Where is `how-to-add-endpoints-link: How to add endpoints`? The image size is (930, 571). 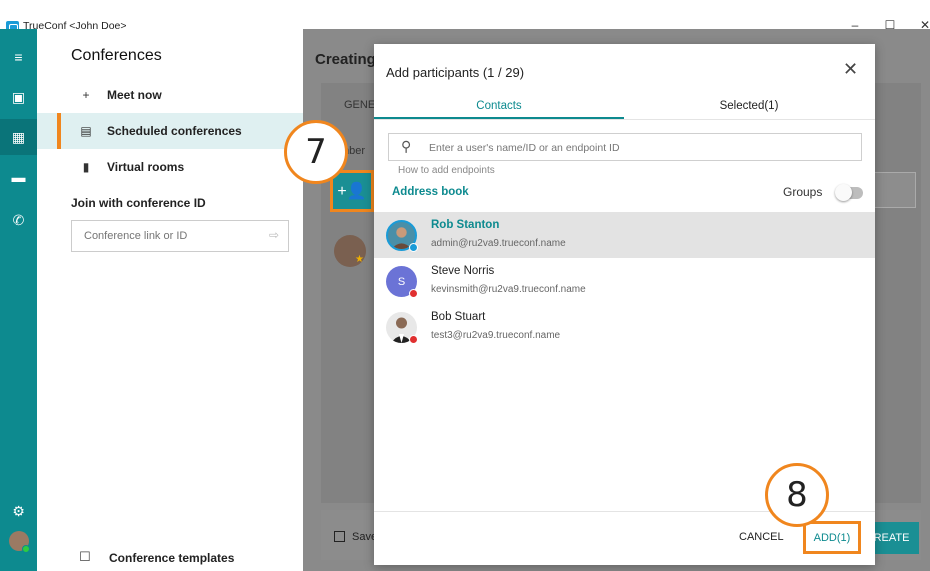
how-to-add-endpoints-link: How to add endpoints is located at coordinates (446, 170).